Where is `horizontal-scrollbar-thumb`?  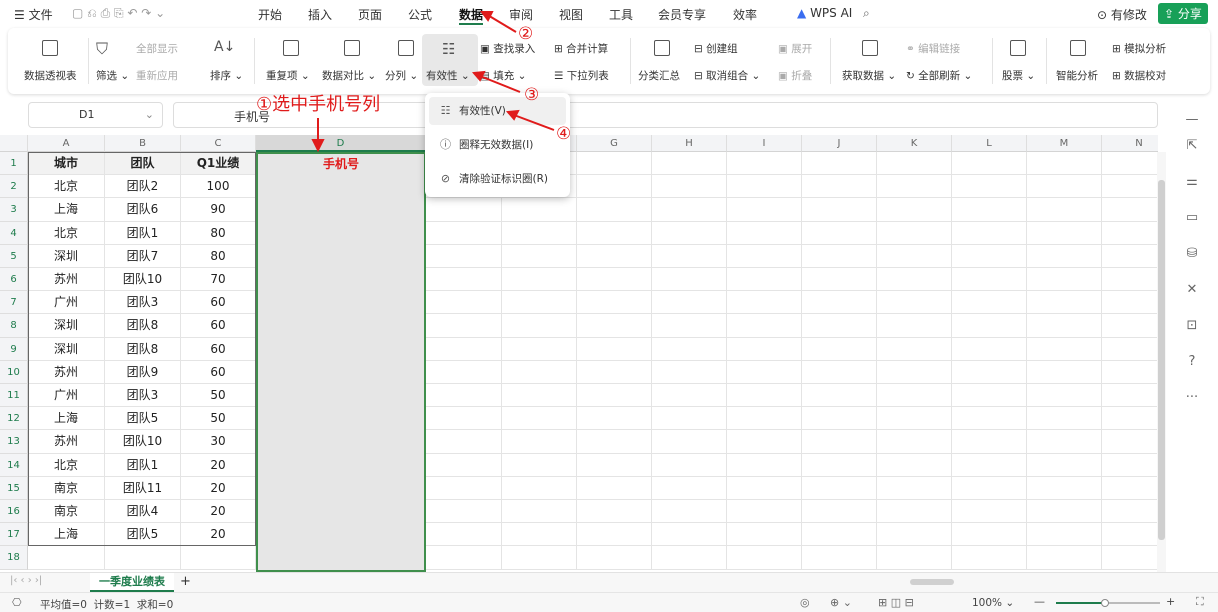
horizontal-scrollbar-thumb is located at coordinates (932, 582).